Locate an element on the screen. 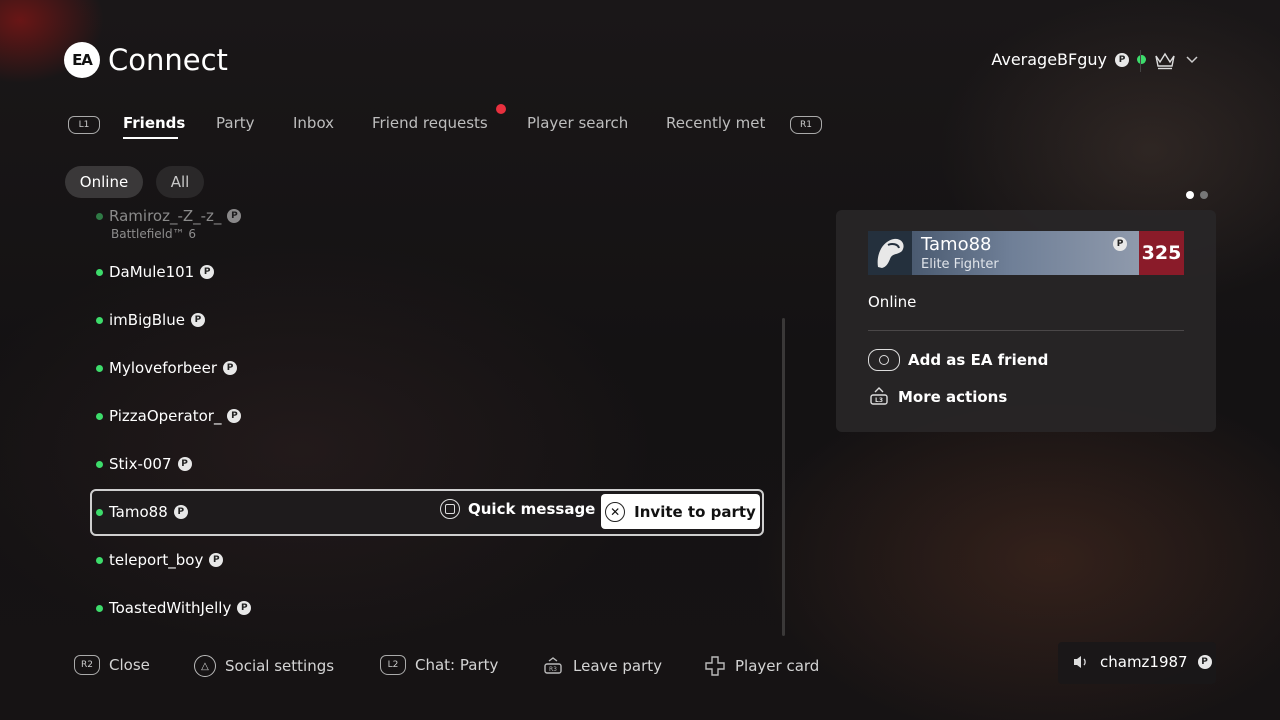 The width and height of the screenshot is (1280, 720). square-button-icon is located at coordinates (450, 509).